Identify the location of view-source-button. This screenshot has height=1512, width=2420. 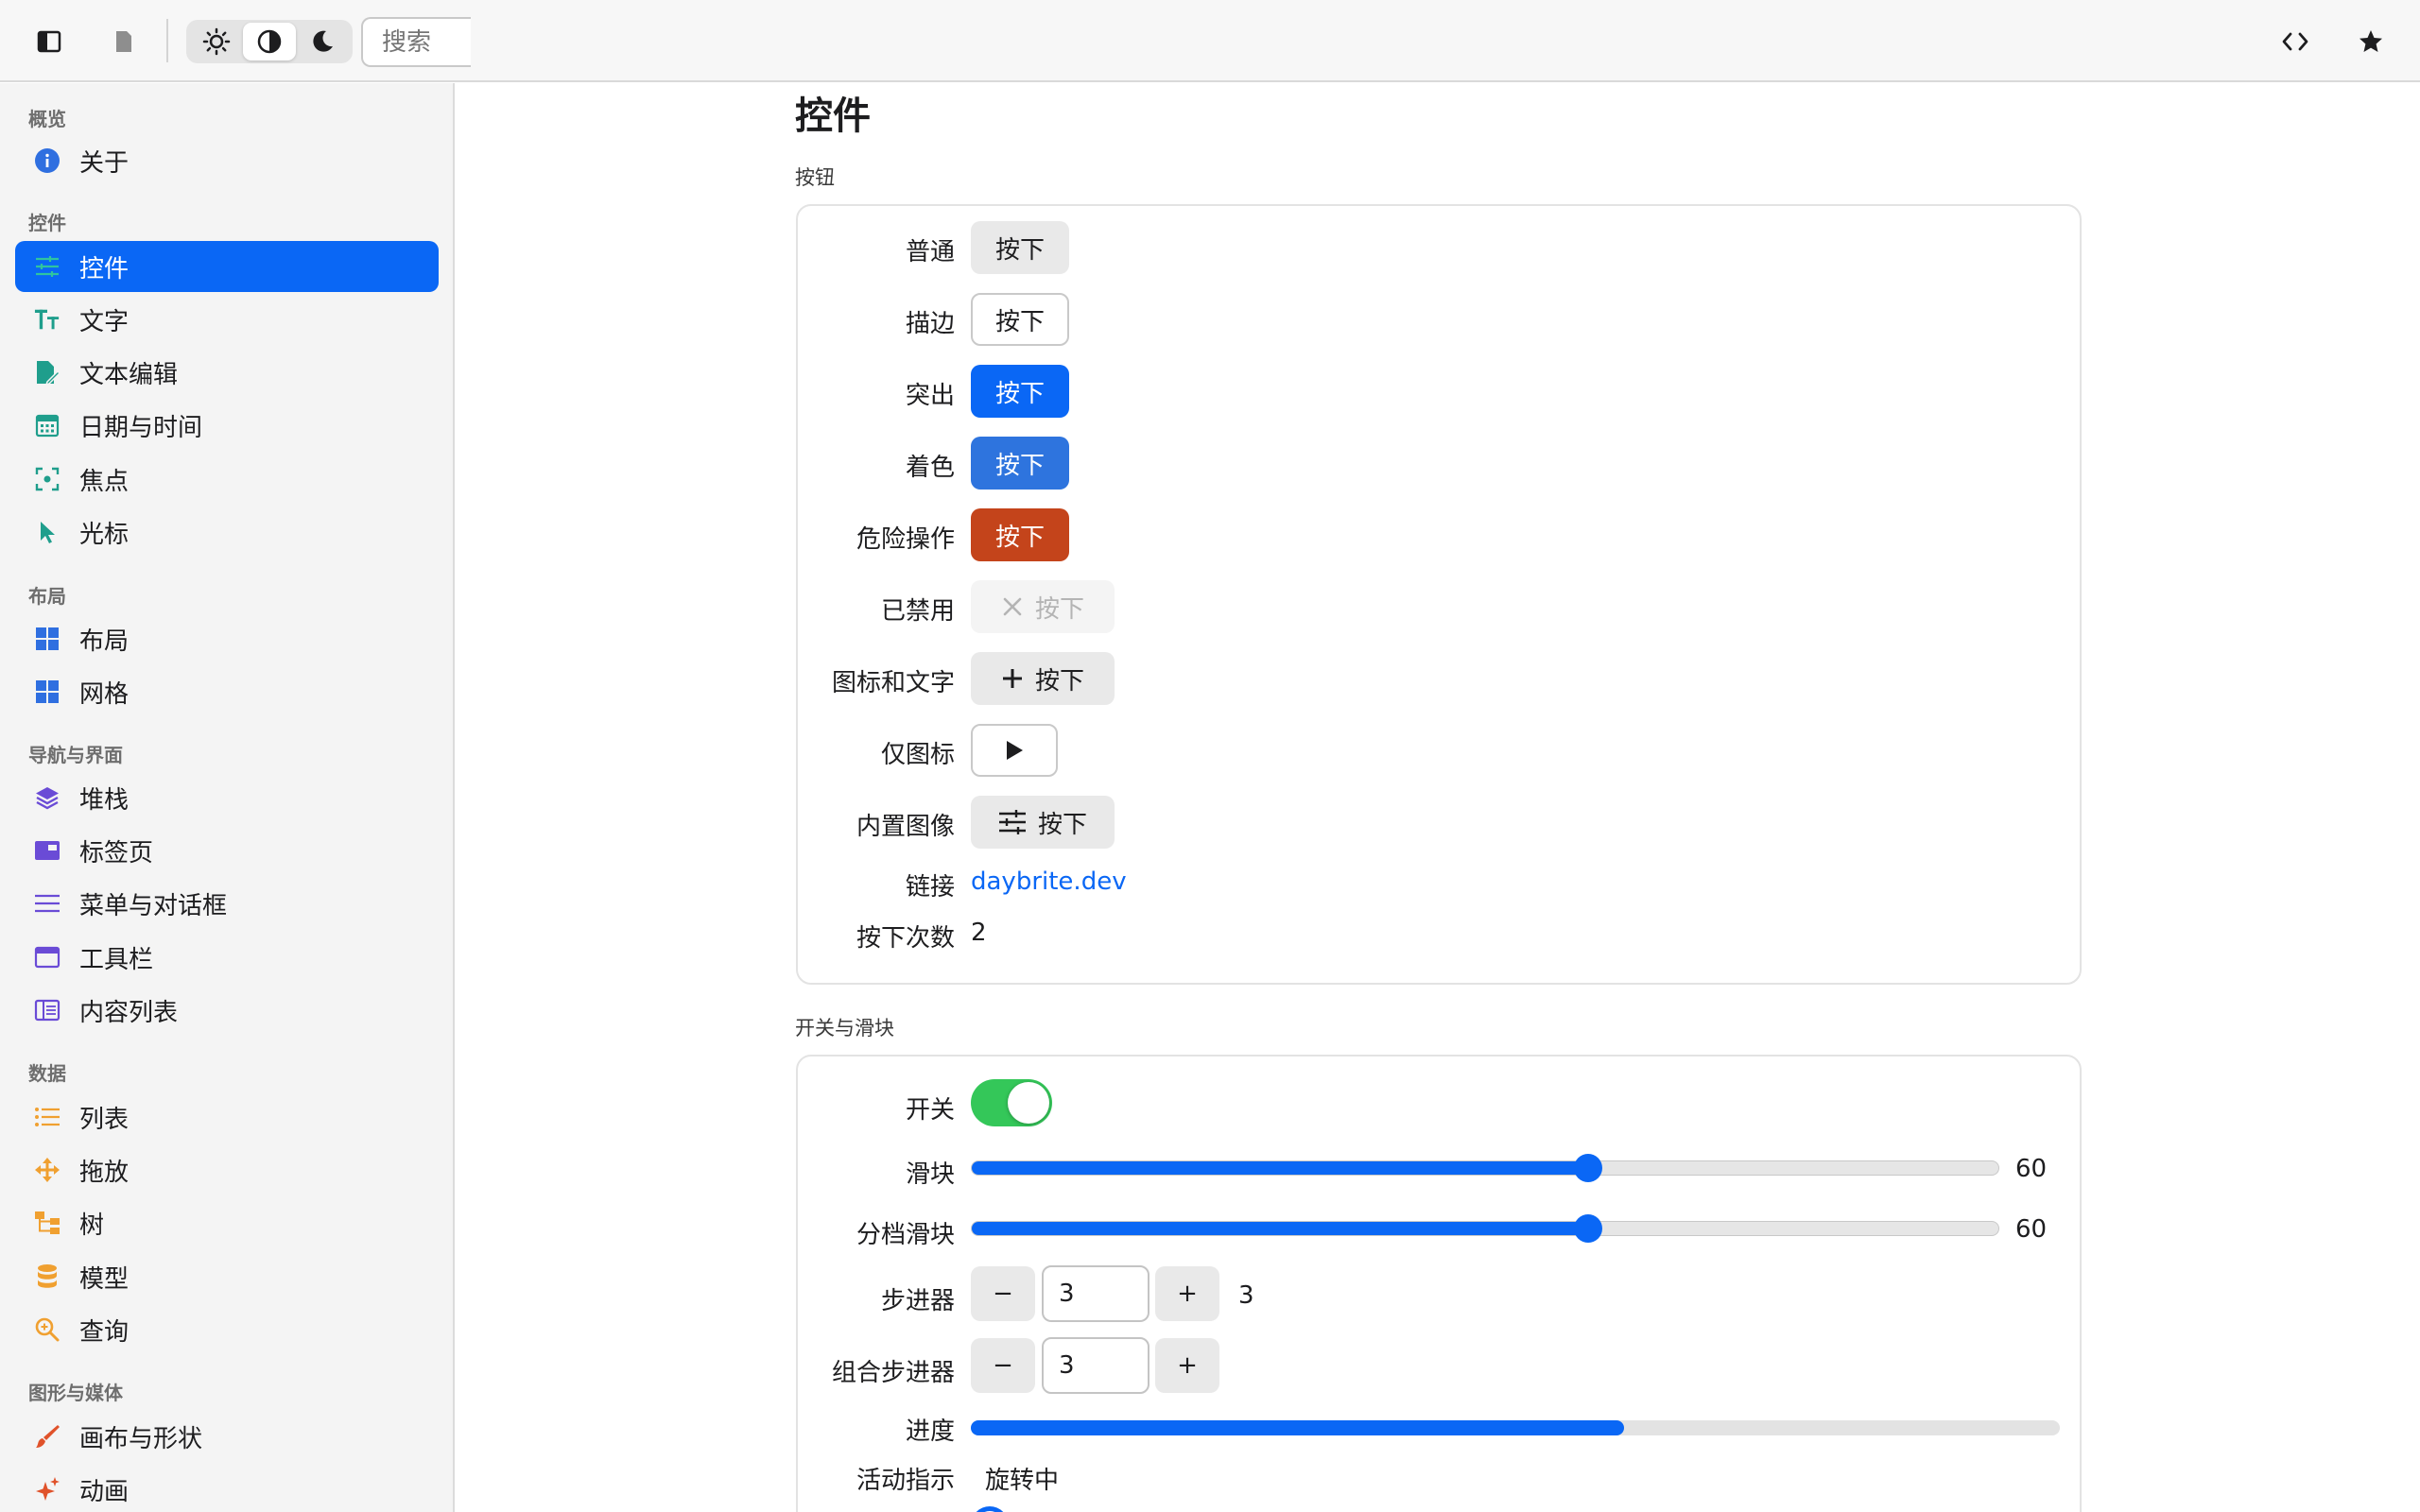
(2295, 42).